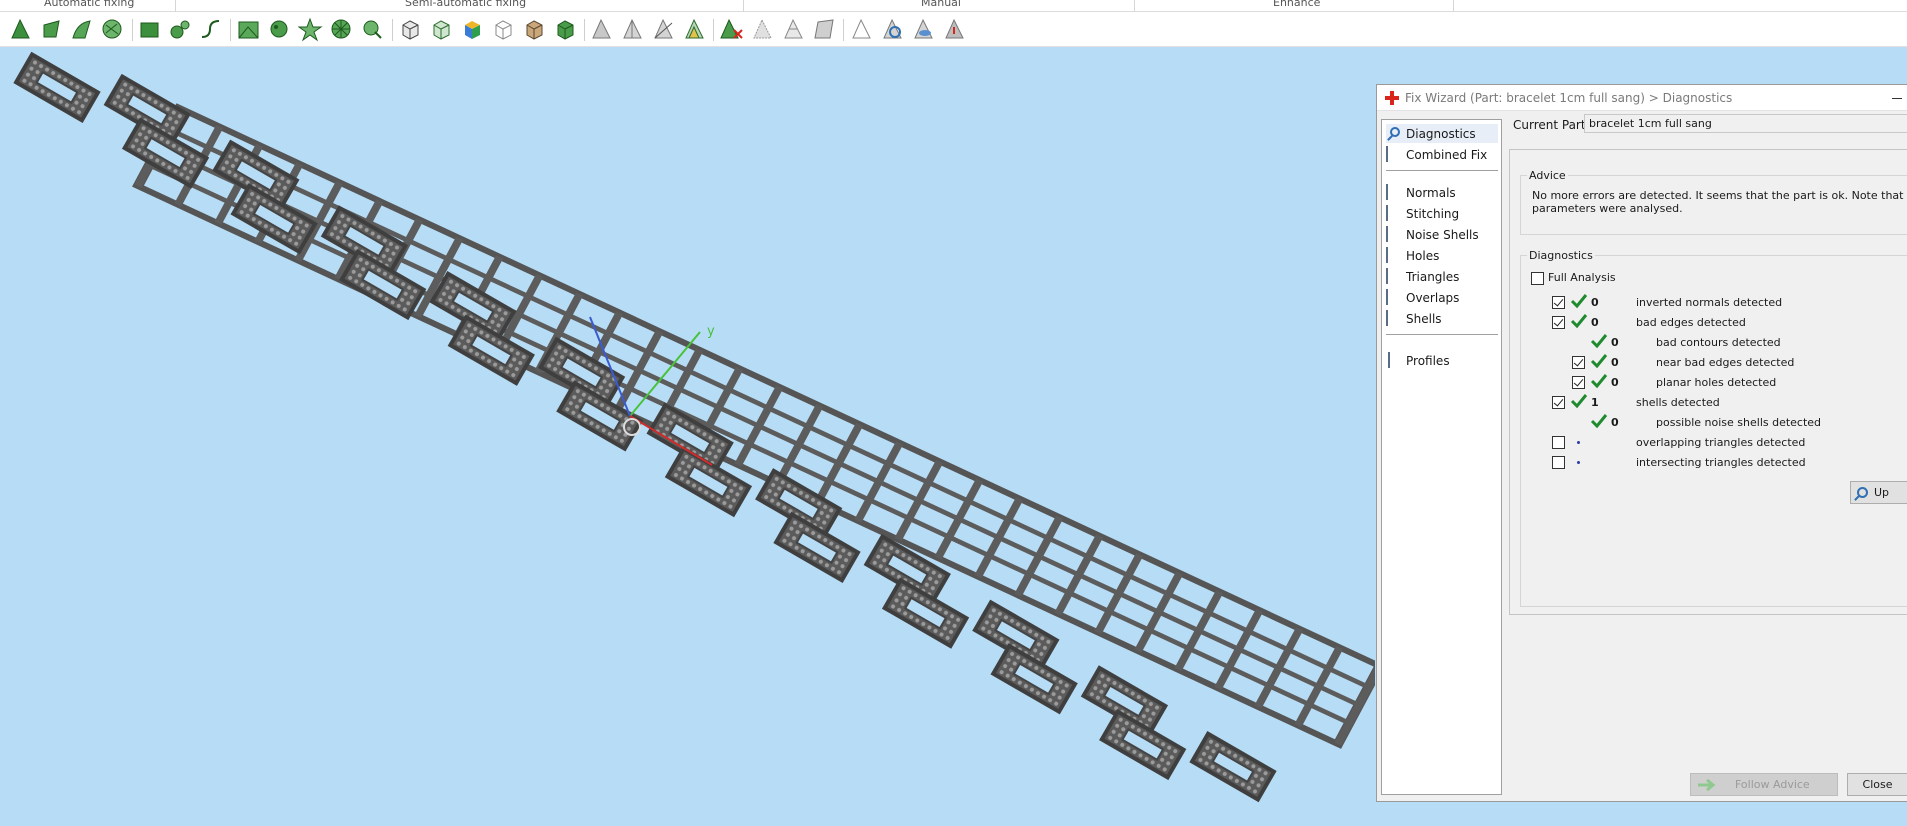 The height and width of the screenshot is (826, 1907). What do you see at coordinates (1394, 297) in the screenshot?
I see `overlaps-cube-icon` at bounding box center [1394, 297].